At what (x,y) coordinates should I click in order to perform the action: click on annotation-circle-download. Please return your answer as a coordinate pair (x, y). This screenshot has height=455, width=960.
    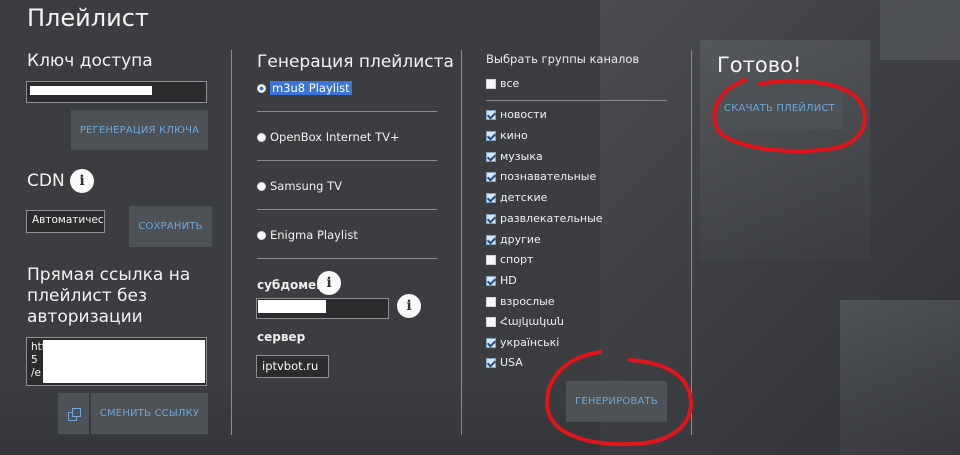
    Looking at the image, I should click on (789, 116).